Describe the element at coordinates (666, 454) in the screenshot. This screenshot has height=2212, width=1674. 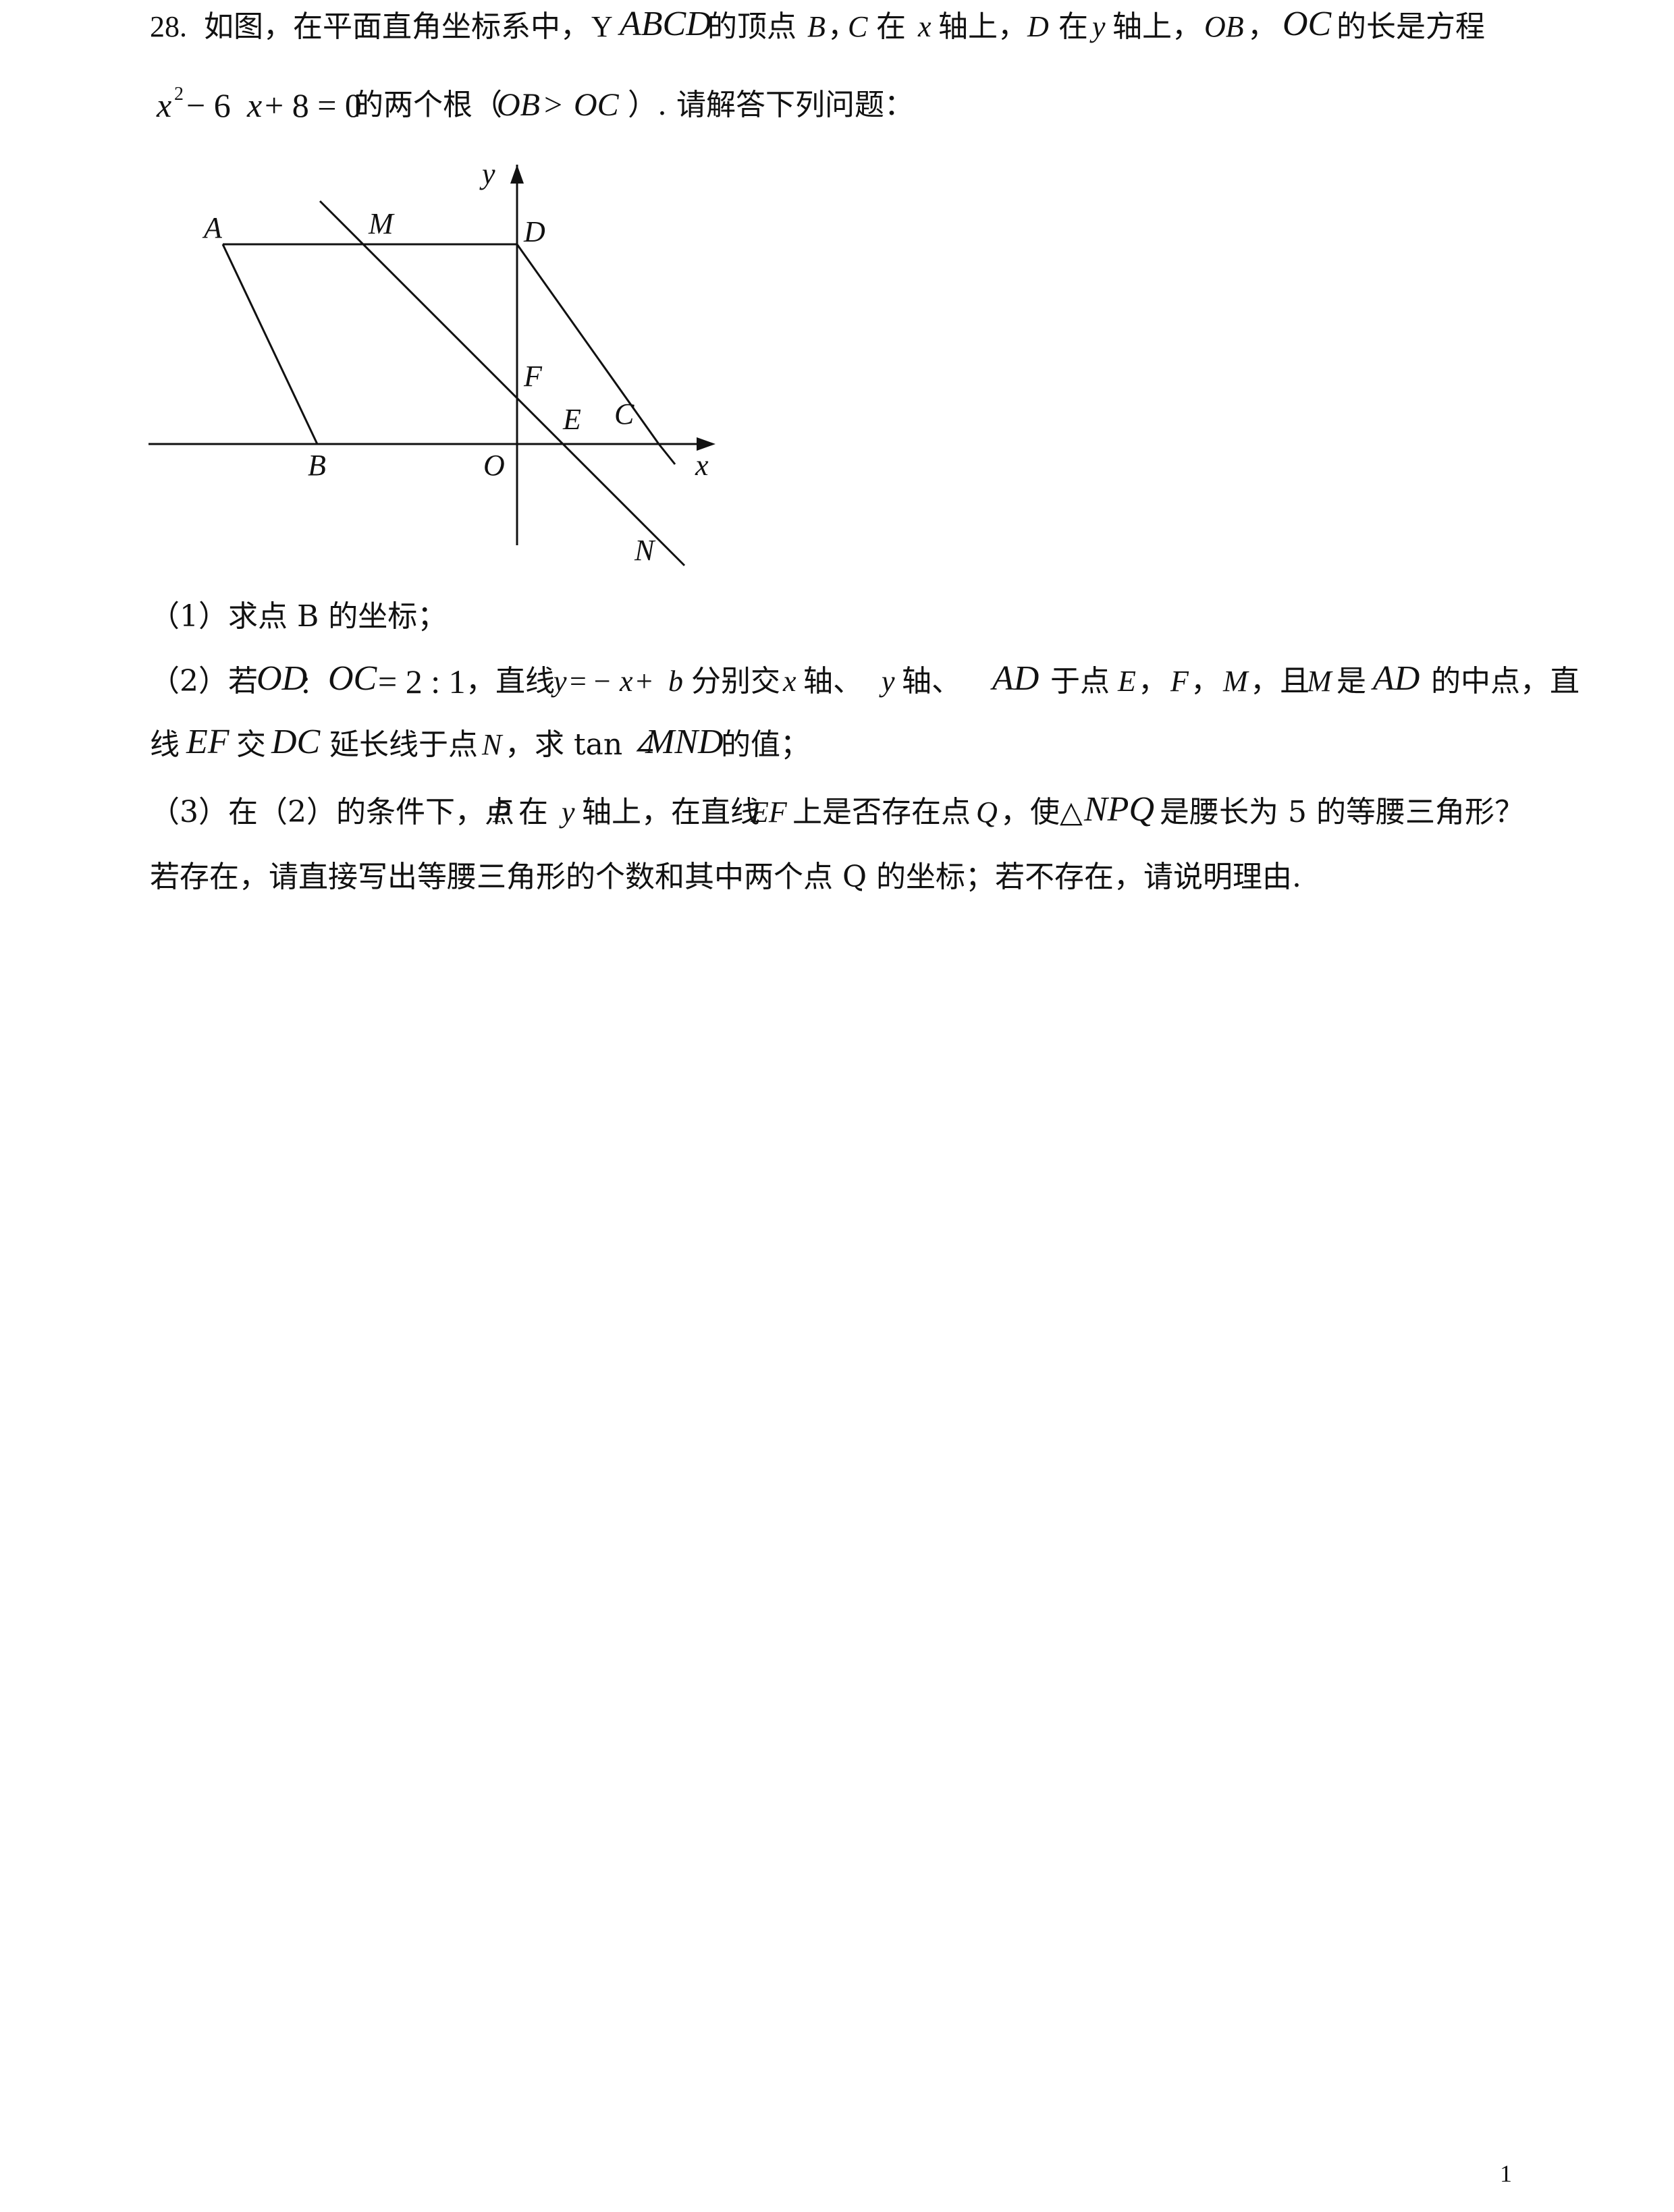
I see `line-dc-extension` at that location.